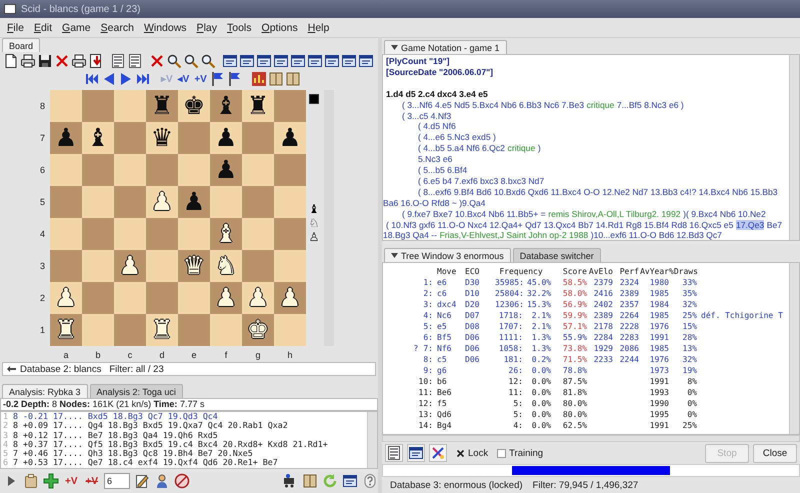 This screenshot has height=493, width=800. What do you see at coordinates (586, 170) in the screenshot?
I see `notation-line: ( 5...b5 6.Bf4` at bounding box center [586, 170].